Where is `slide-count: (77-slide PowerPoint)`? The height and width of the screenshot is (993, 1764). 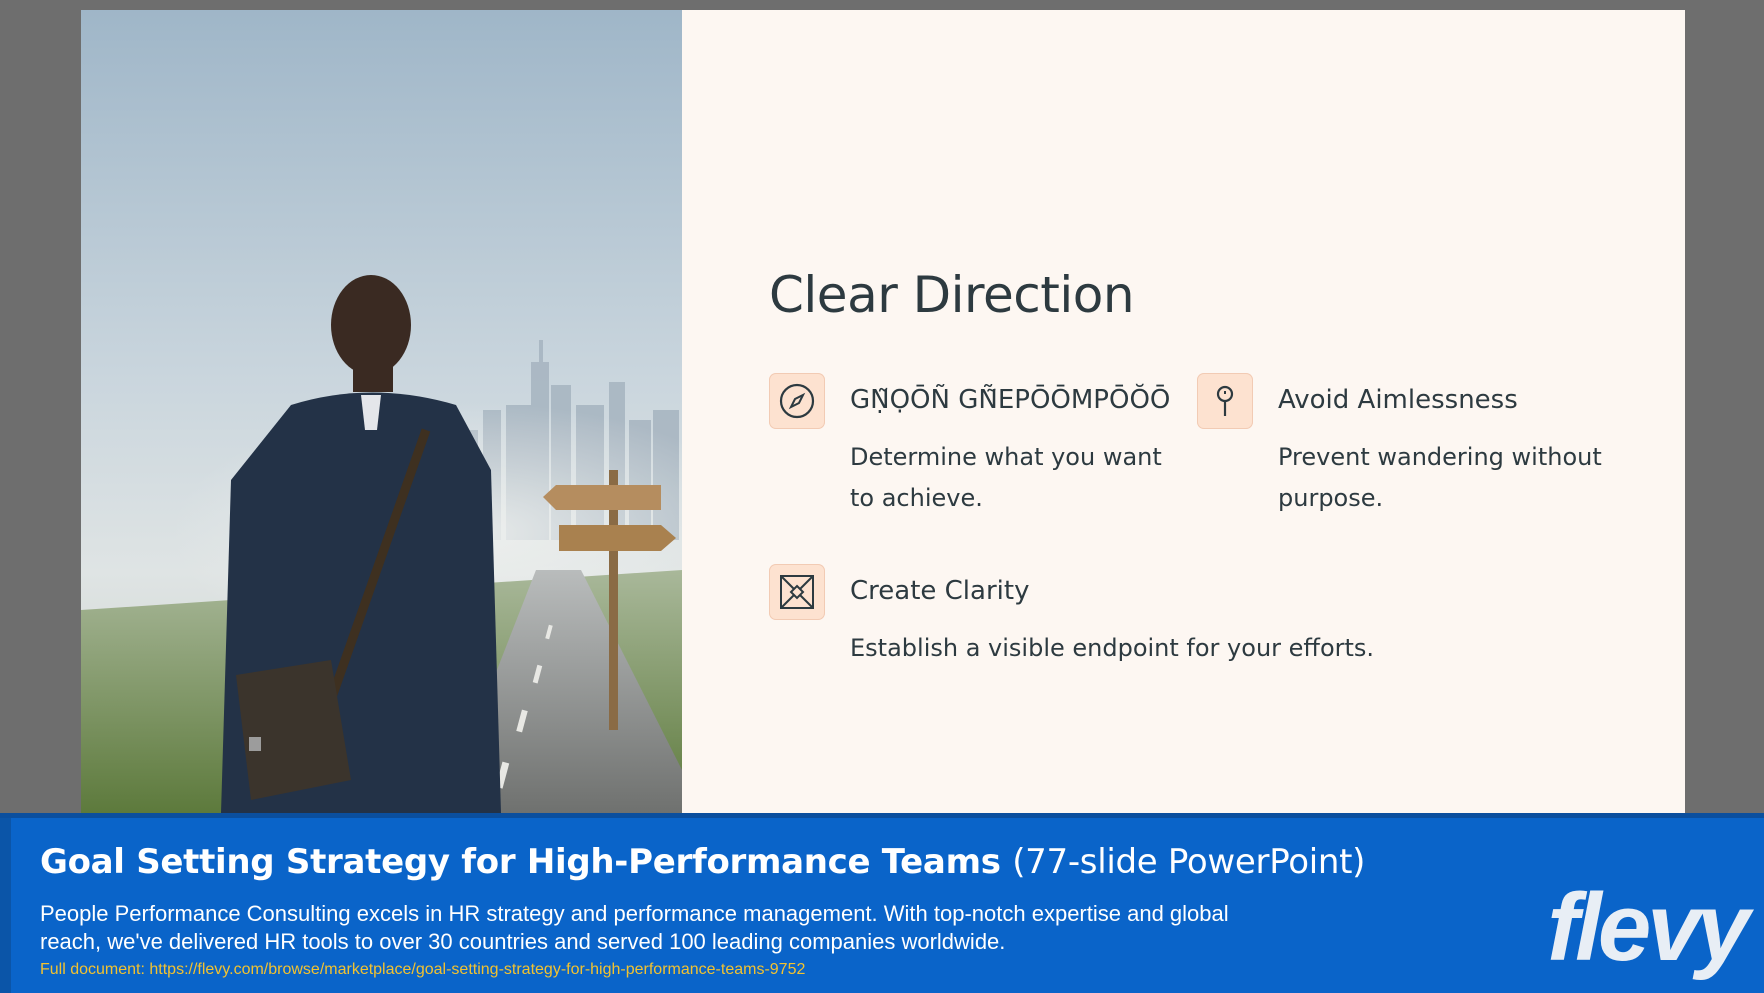
slide-count: (77-slide PowerPoint) is located at coordinates (1189, 862).